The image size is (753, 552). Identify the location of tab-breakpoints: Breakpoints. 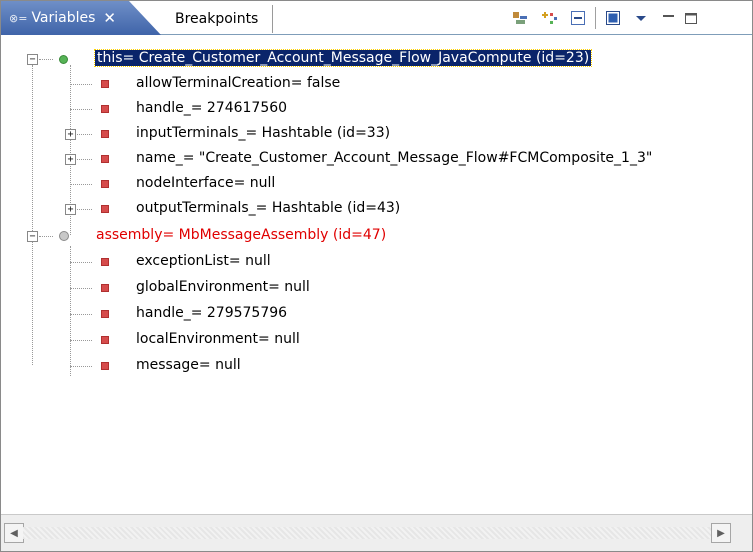
(220, 19).